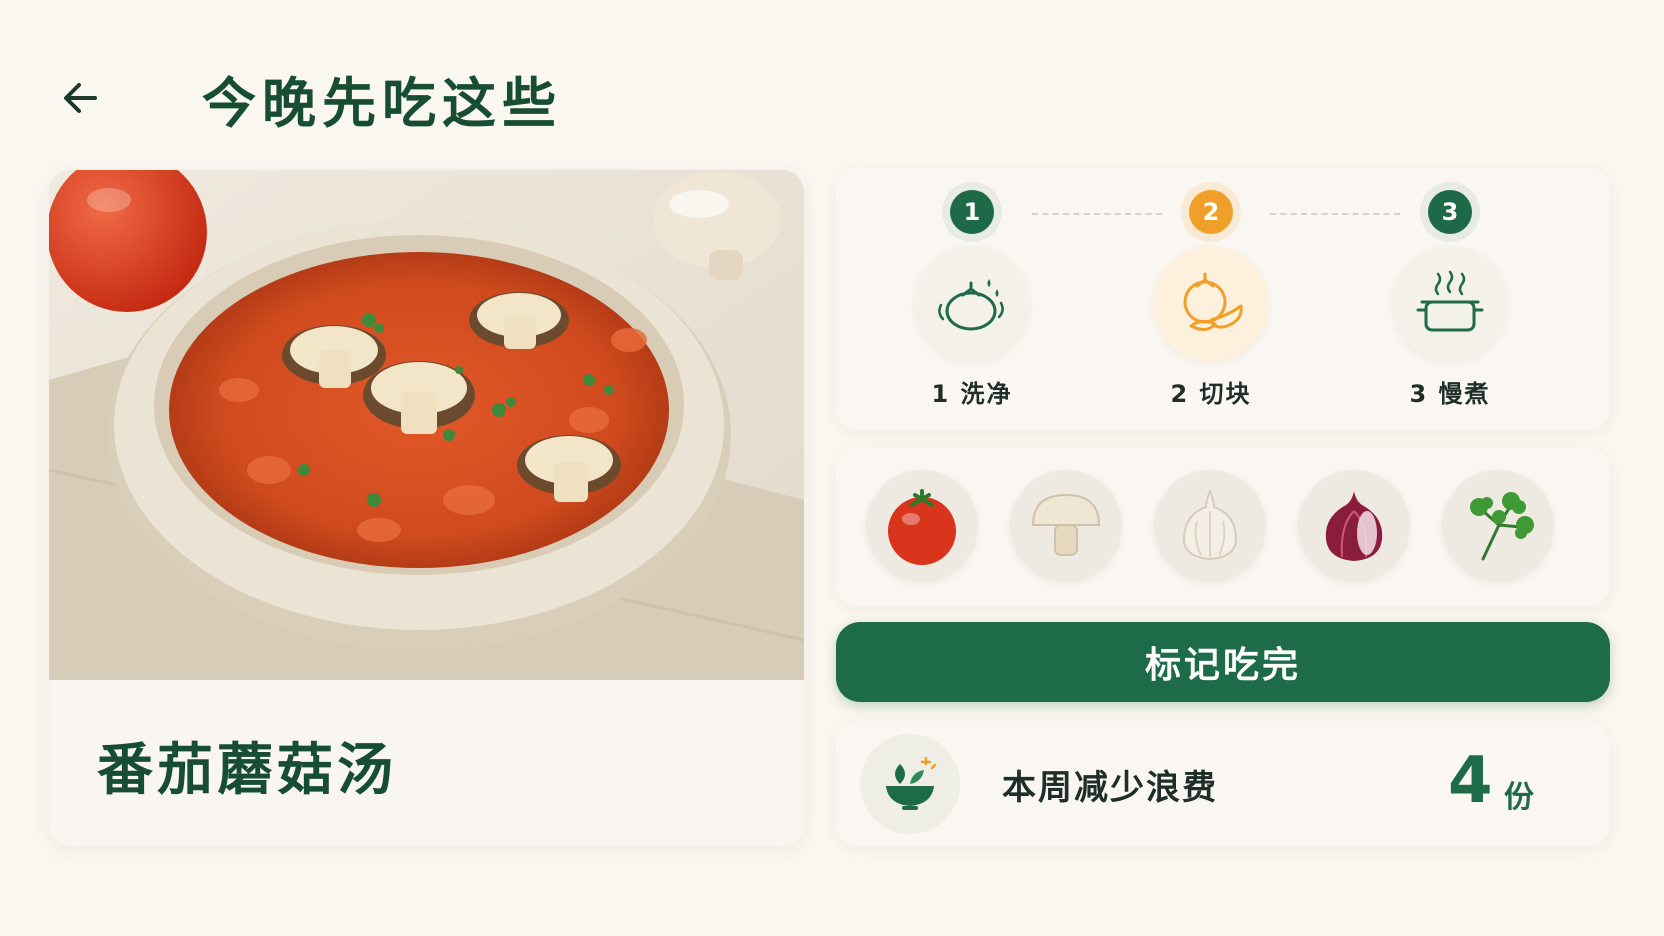 Image resolution: width=1664 pixels, height=936 pixels. I want to click on ingredient-parsley, so click(1498, 526).